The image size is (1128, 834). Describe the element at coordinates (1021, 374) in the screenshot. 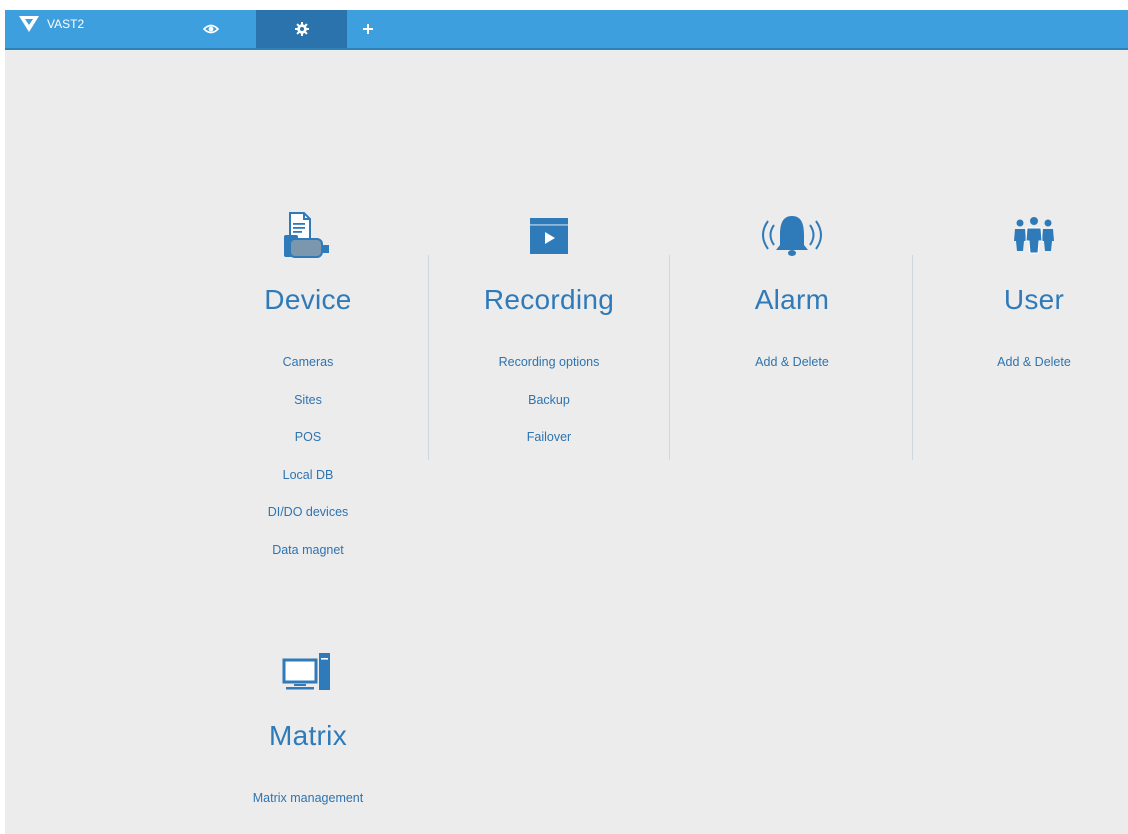

I see `user-add-delete-link: Add & Delete` at that location.